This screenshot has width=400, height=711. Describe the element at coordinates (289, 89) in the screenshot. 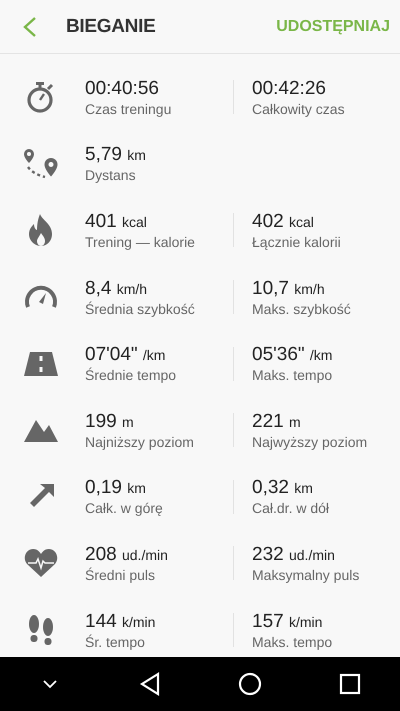

I see `stat-value: 00:42:26` at that location.